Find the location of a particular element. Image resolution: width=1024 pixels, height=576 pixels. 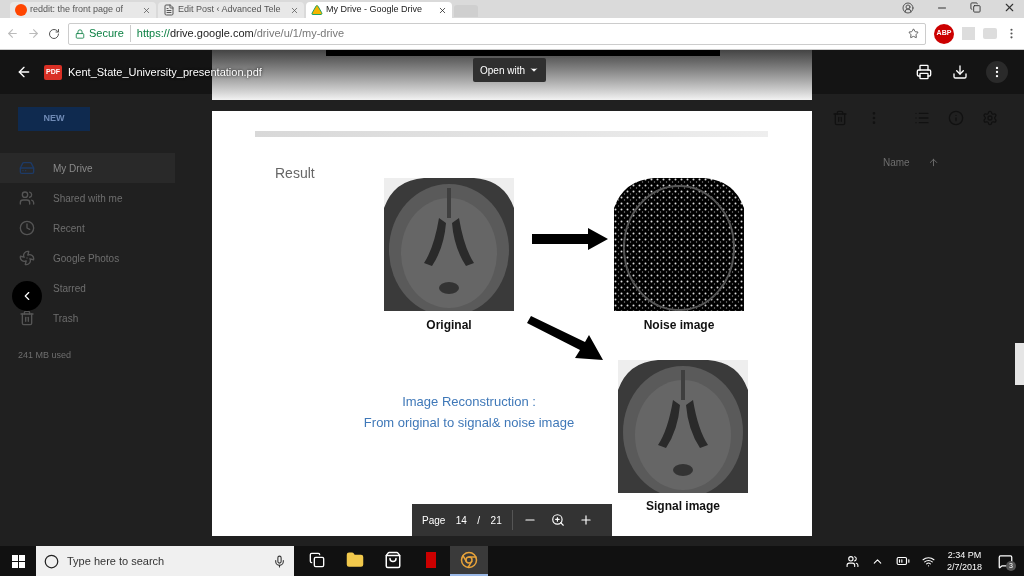

tab-title: reddit: the front page of is located at coordinates (77, 10).